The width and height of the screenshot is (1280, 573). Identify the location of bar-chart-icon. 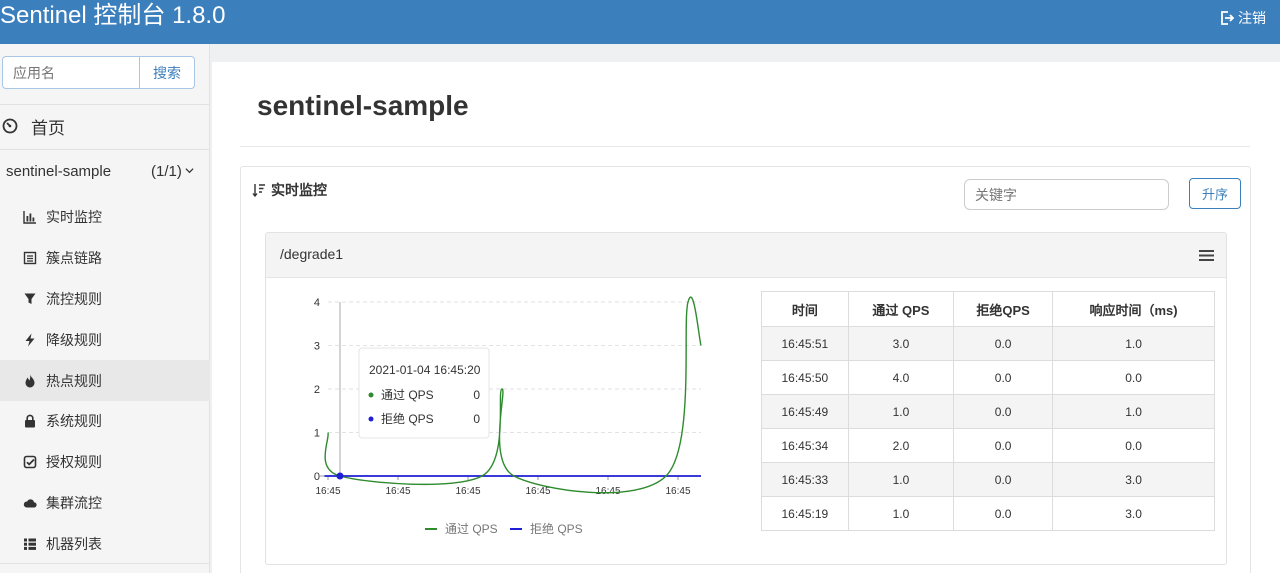
(29, 218).